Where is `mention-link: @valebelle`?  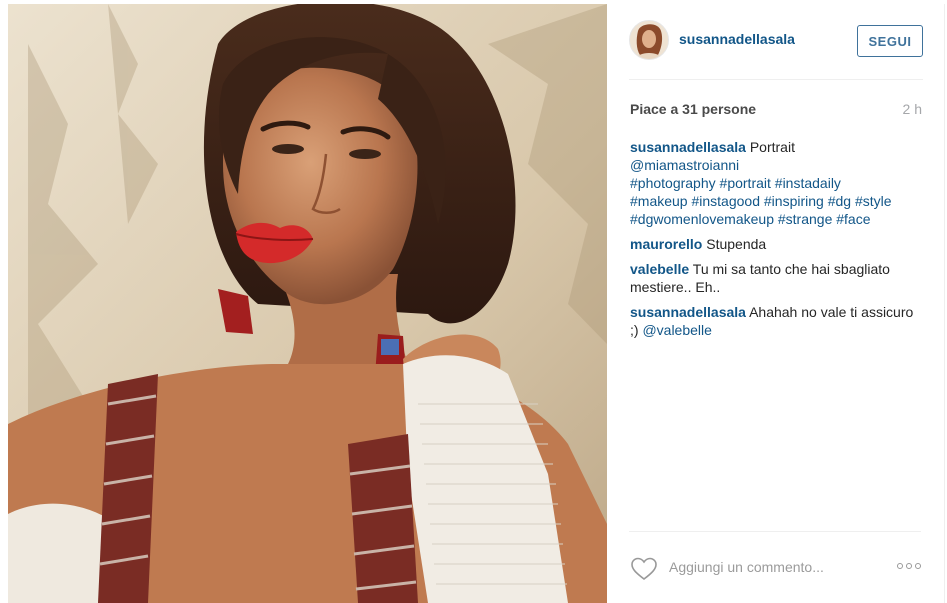
mention-link: @valebelle is located at coordinates (676, 330).